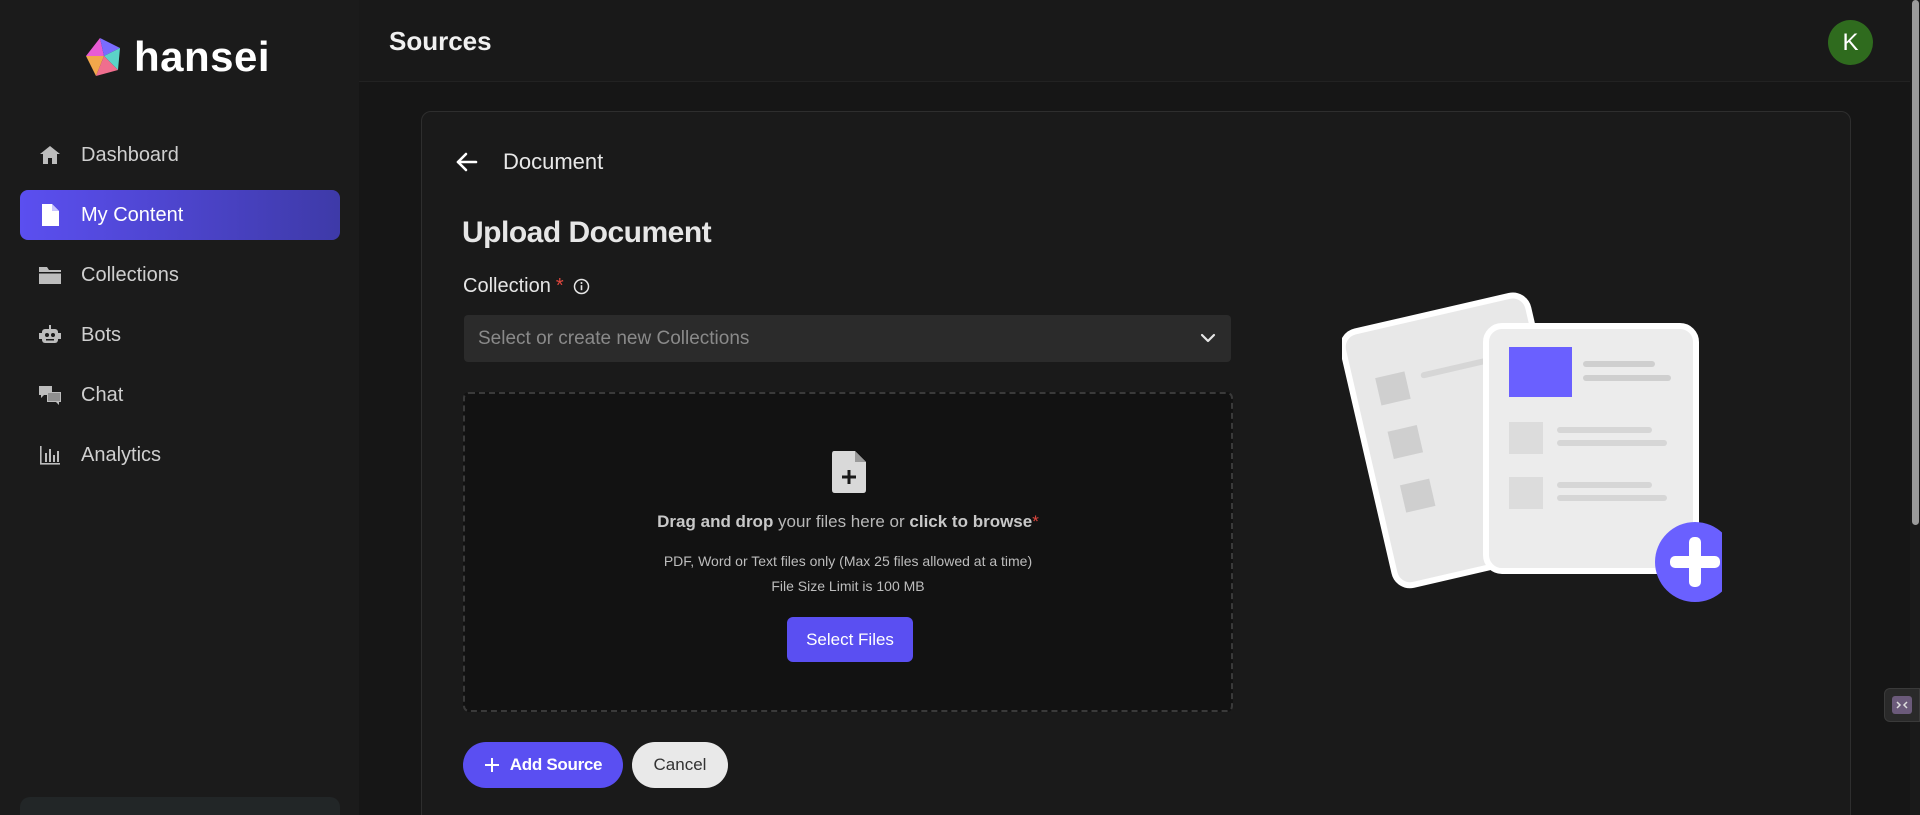 The image size is (1920, 815). What do you see at coordinates (132, 214) in the screenshot?
I see `sidebar-item-label: My Content` at bounding box center [132, 214].